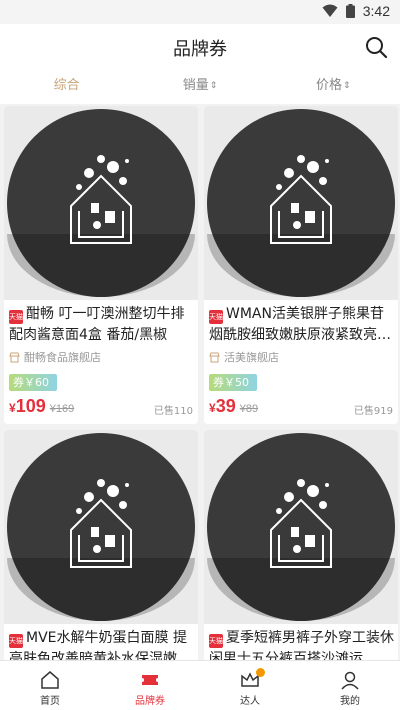 Image resolution: width=400 pixels, height=710 pixels. Describe the element at coordinates (244, 357) in the screenshot. I see `shop-info: 活美旗舰店` at that location.